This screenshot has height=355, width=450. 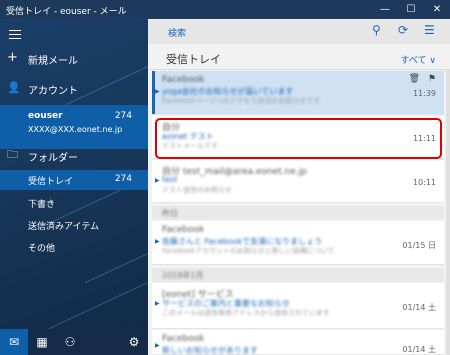 What do you see at coordinates (74, 203) in the screenshot?
I see `folder-item-drafts: 下書き` at bounding box center [74, 203].